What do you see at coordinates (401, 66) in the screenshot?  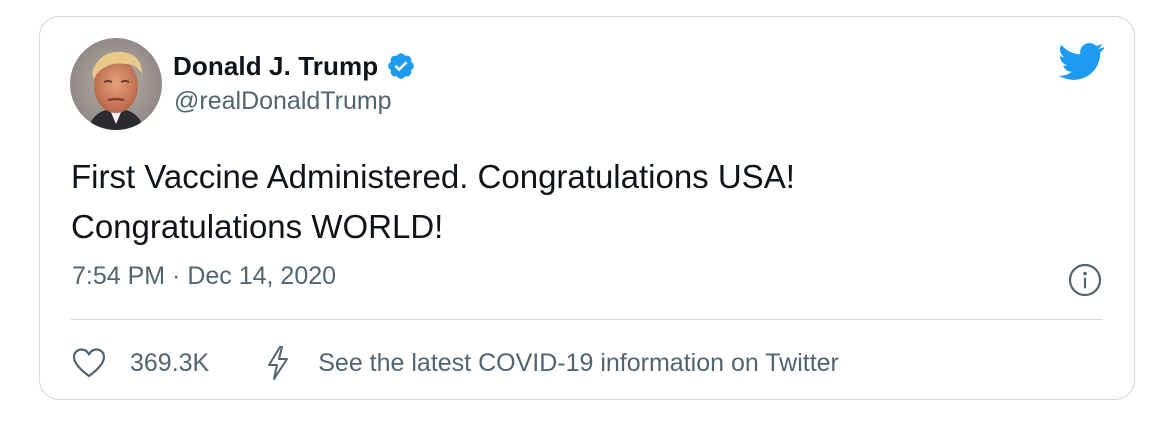 I see `verified-badge-icon` at bounding box center [401, 66].